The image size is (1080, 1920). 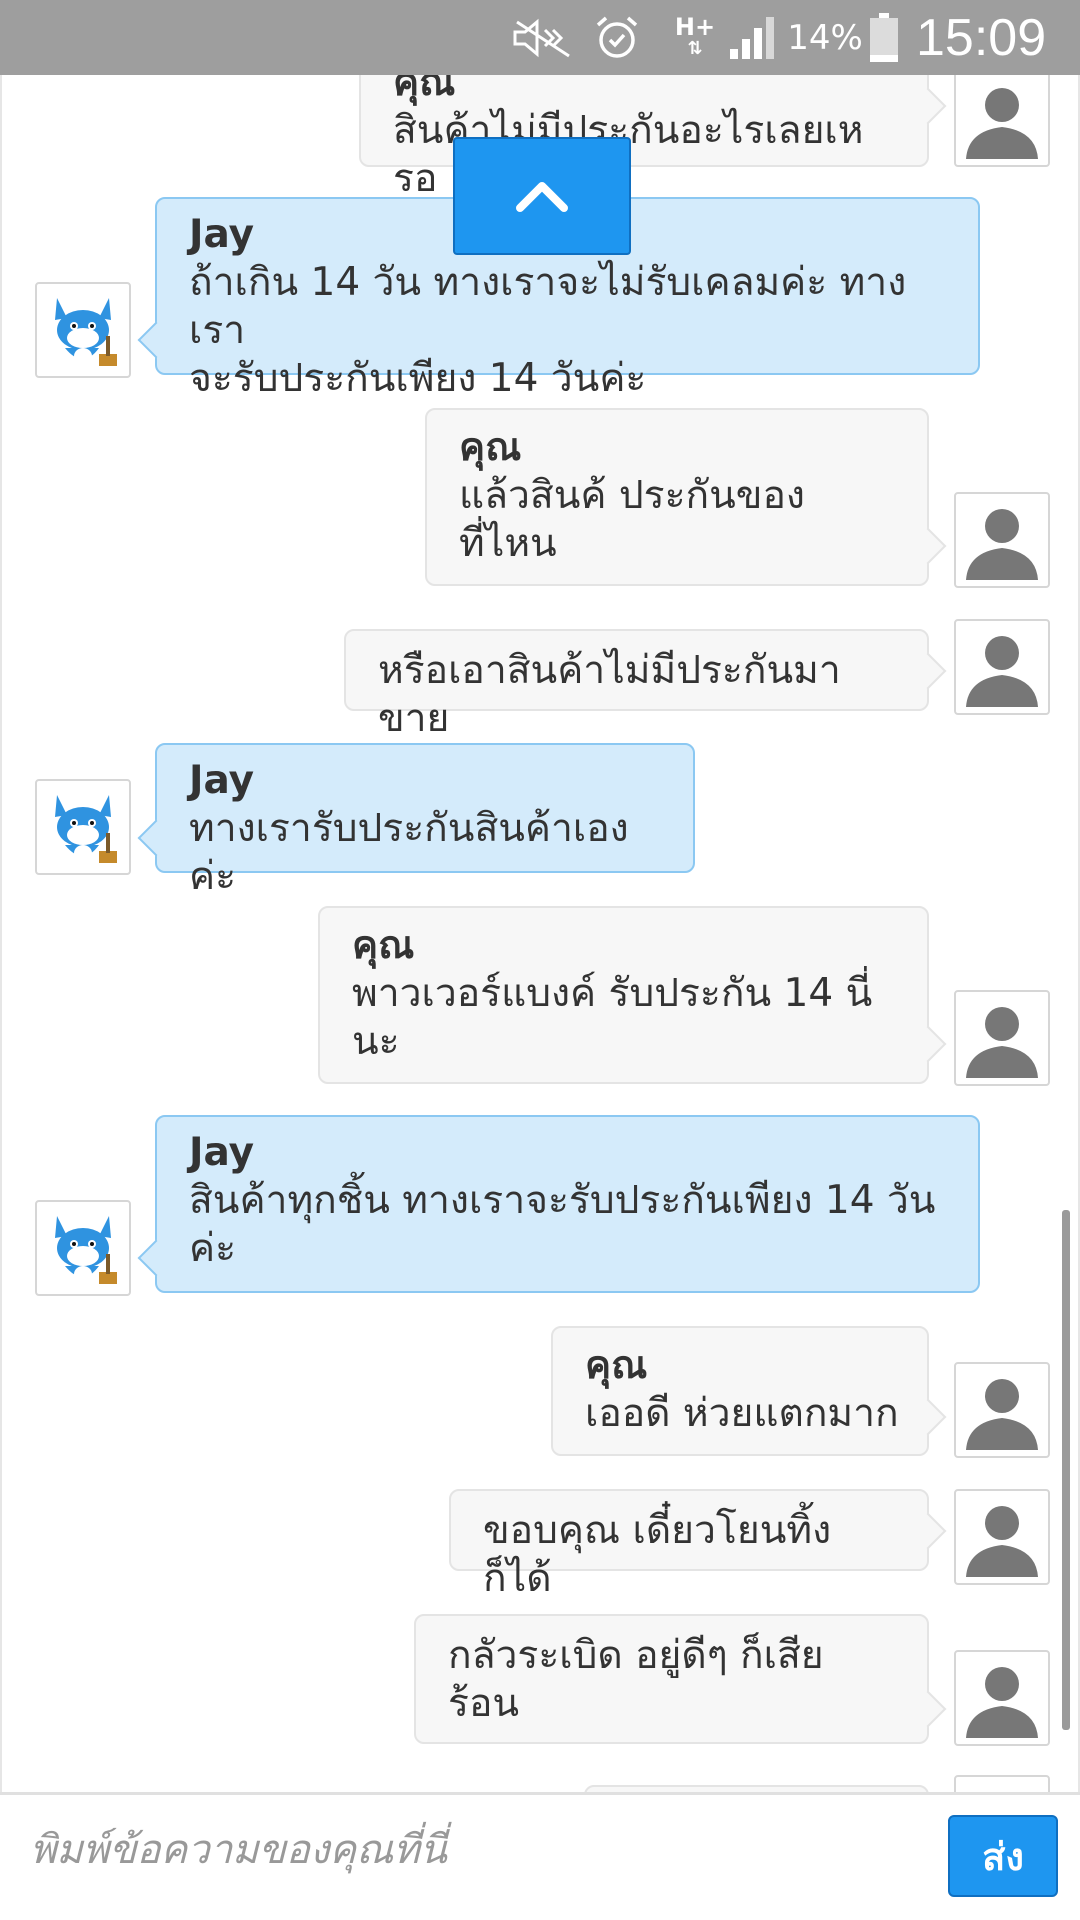 I want to click on message-bubble-incoming: Jay ทางเรารับประกันสินค้าเองค่ะ, so click(x=425, y=821).